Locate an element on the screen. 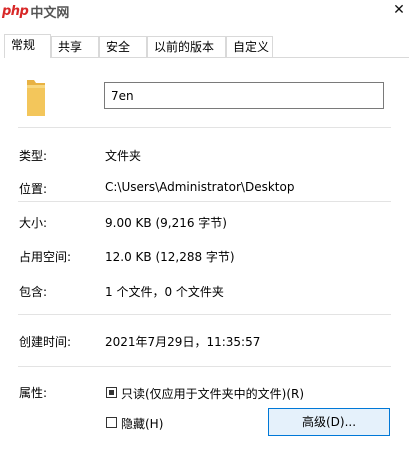 This screenshot has width=409, height=467. tab-sharing: 共享 is located at coordinates (75, 46).